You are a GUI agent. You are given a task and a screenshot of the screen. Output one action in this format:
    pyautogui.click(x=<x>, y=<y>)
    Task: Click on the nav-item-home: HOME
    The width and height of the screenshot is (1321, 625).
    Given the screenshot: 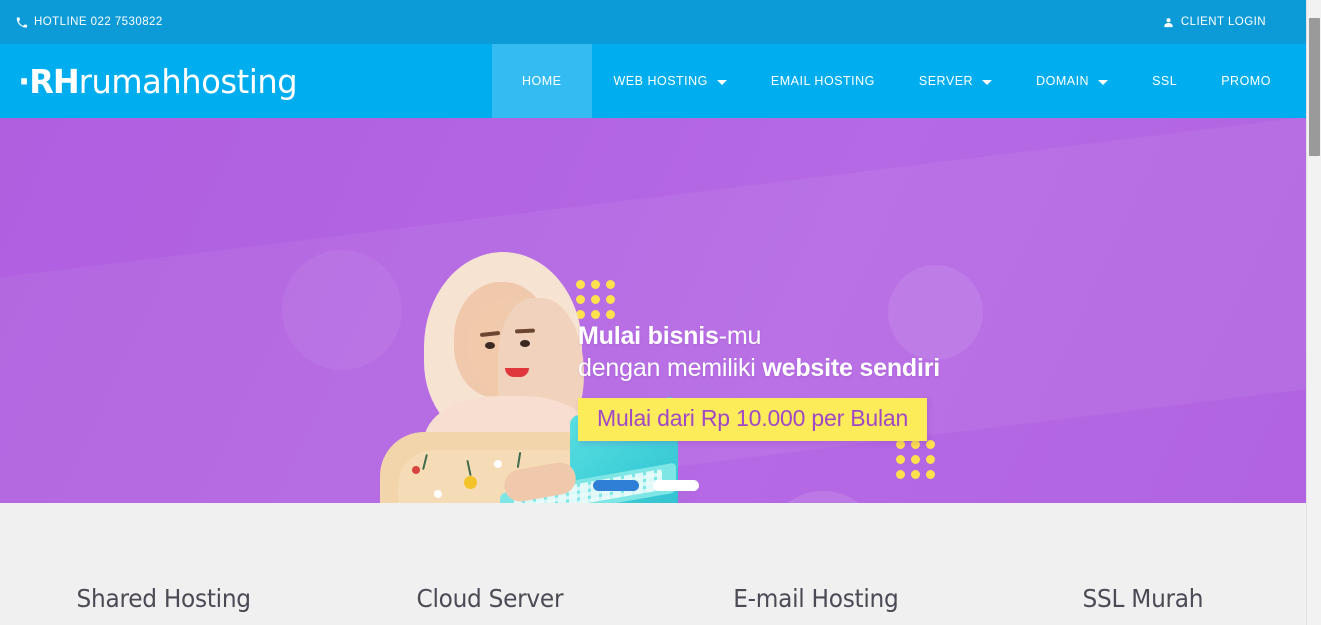 What is the action you would take?
    pyautogui.click(x=542, y=81)
    